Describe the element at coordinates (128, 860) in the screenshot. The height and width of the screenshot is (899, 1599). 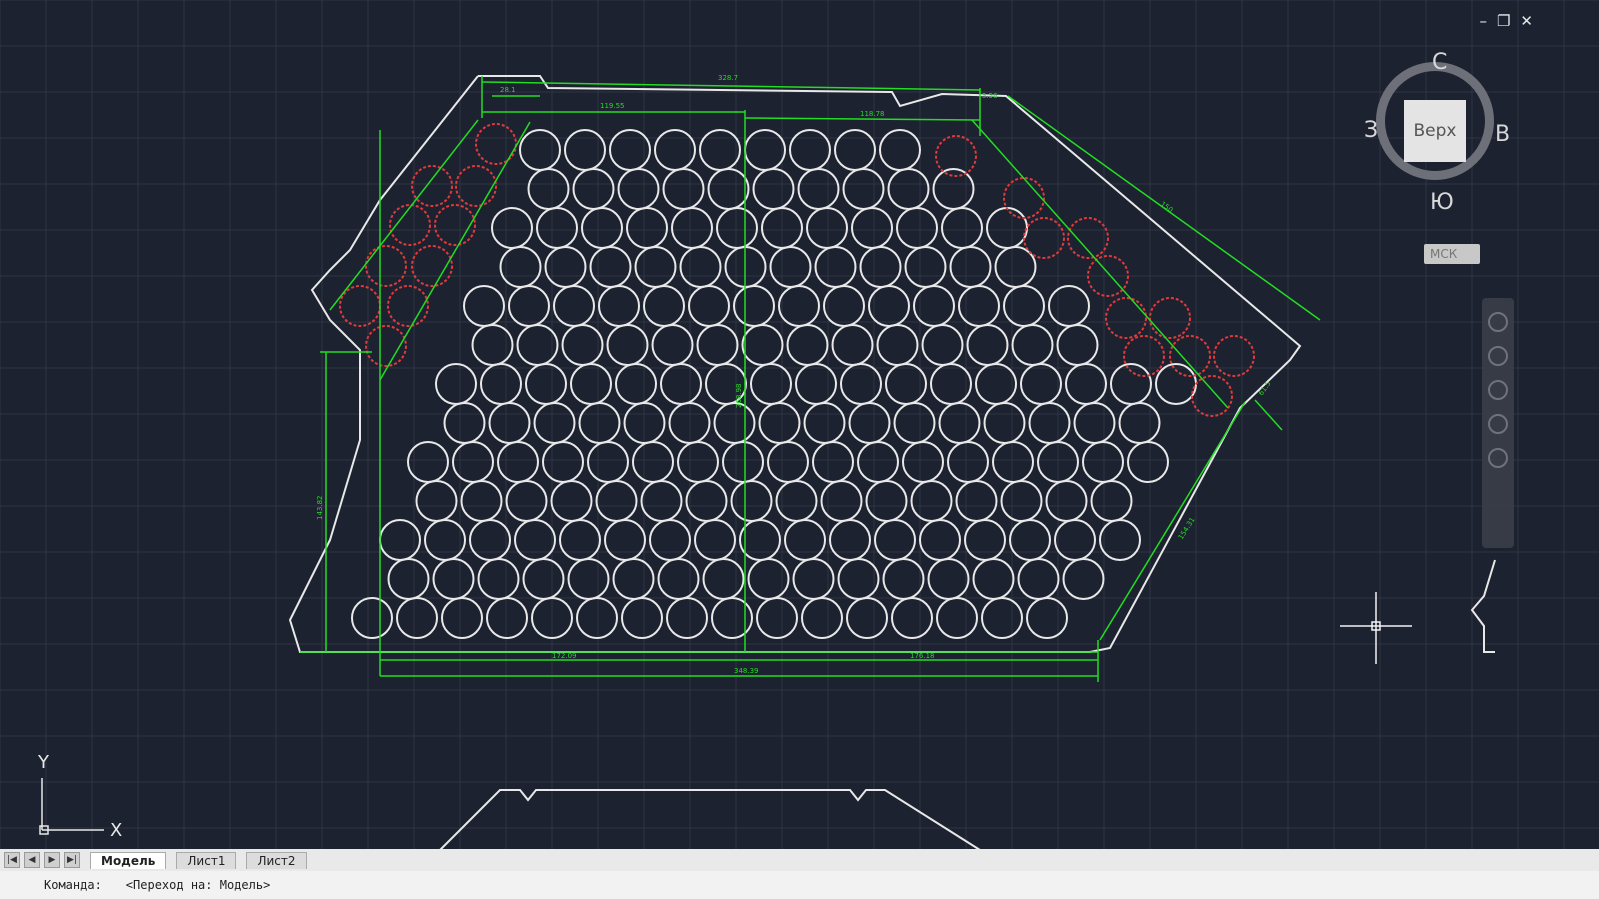
I see `tab-model: Модель` at that location.